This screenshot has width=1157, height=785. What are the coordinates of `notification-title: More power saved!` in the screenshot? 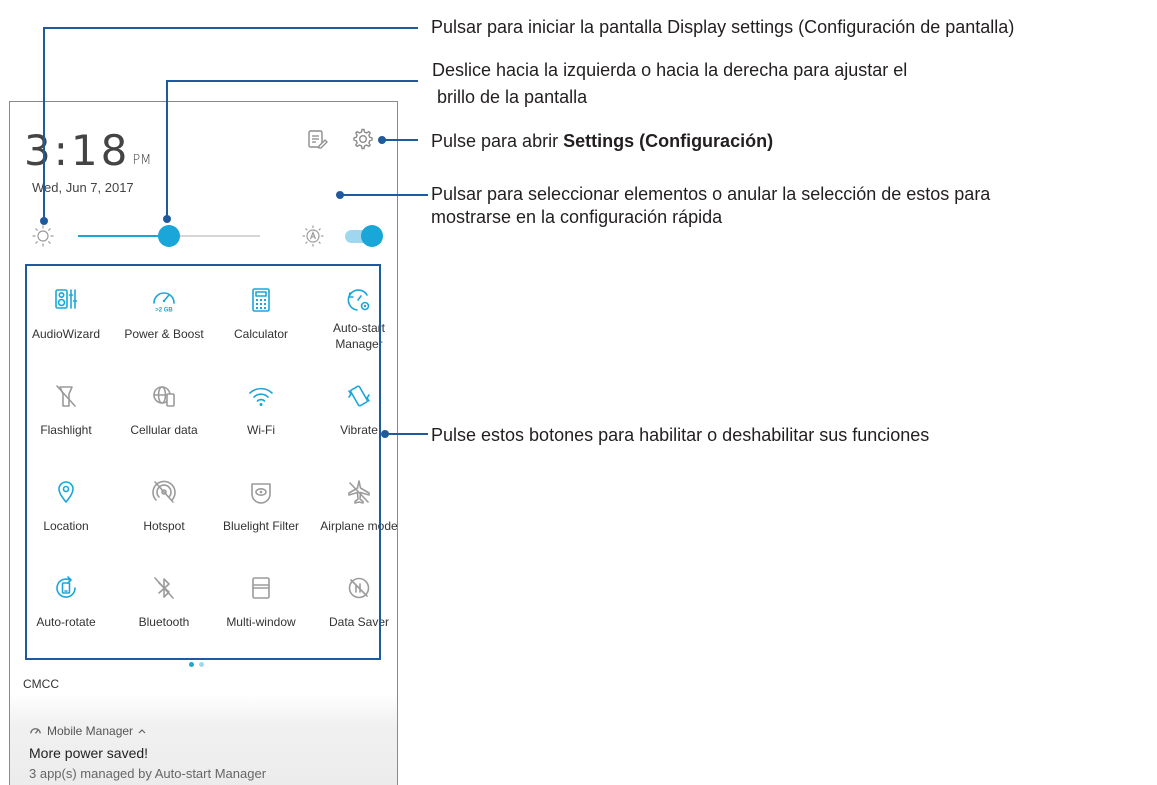 It's located at (89, 753).